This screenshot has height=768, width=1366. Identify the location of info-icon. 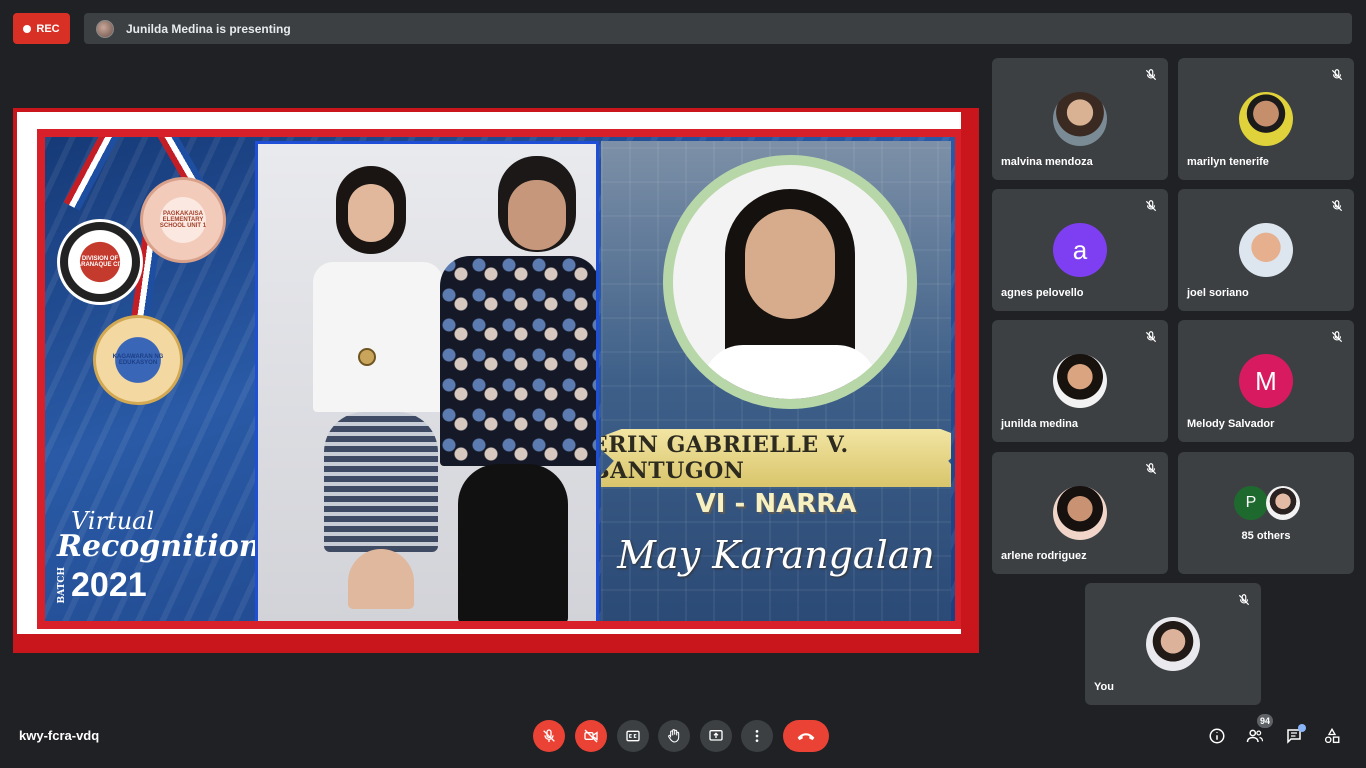
(1217, 736).